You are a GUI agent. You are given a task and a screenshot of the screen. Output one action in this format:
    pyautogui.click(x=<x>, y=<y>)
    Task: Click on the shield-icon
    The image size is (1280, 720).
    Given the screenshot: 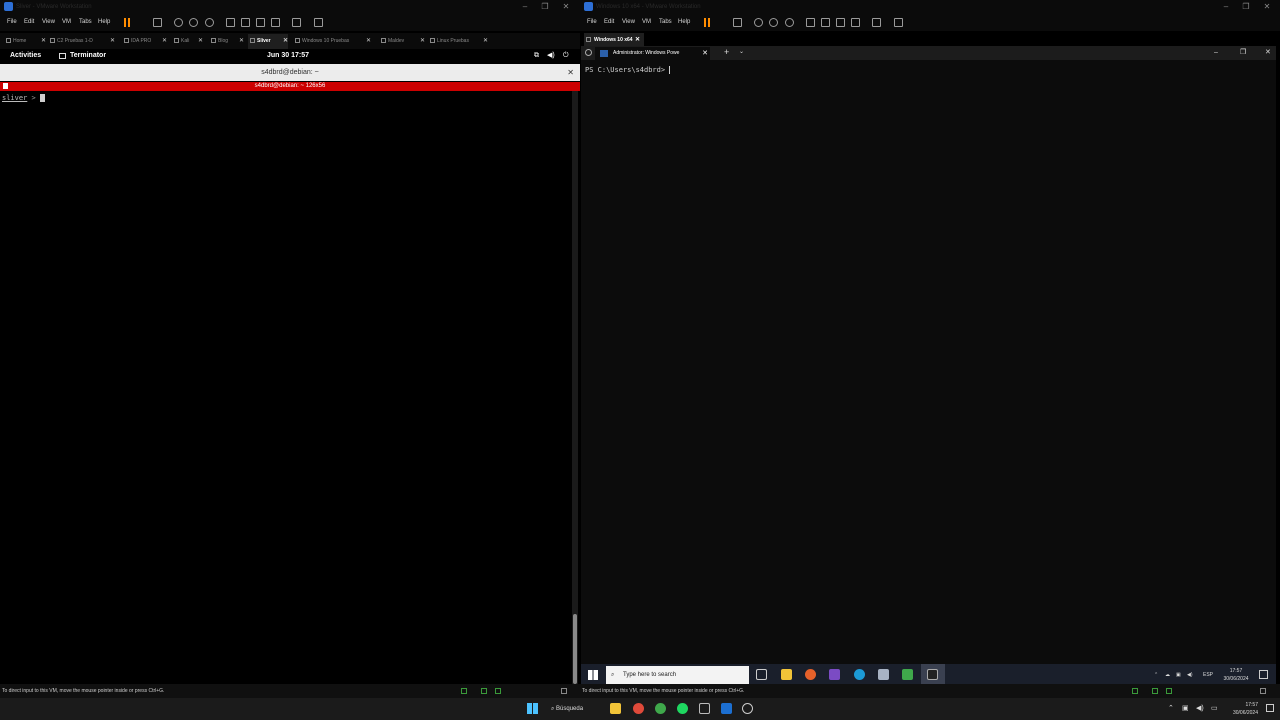 What is the action you would take?
    pyautogui.click(x=588, y=52)
    